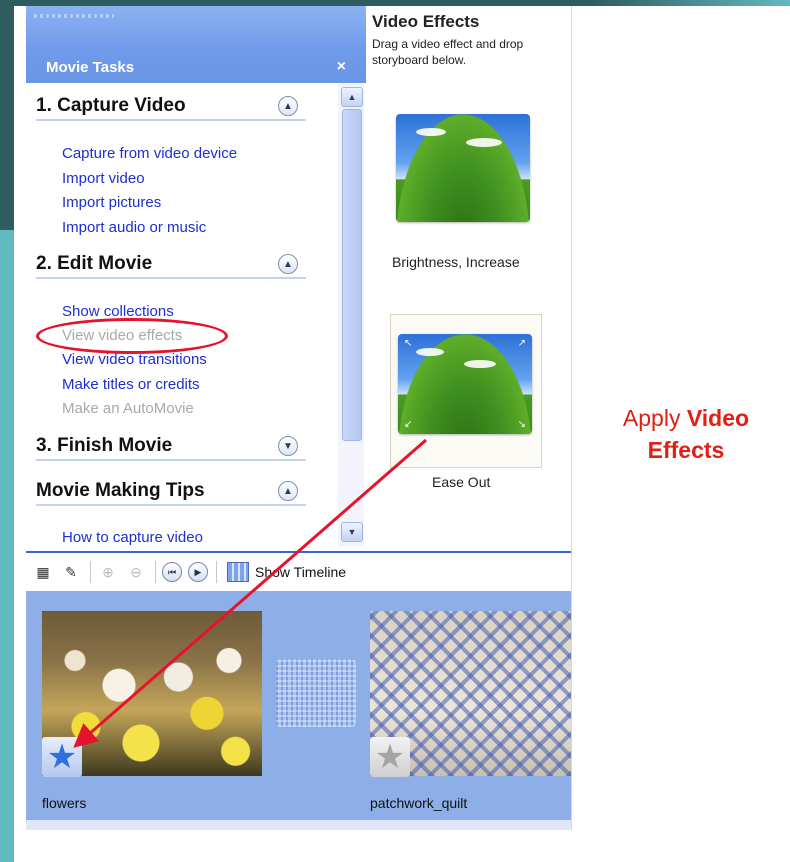 This screenshot has width=790, height=862. Describe the element at coordinates (134, 227) in the screenshot. I see `link-import-audio-or-music: Import audio or music` at that location.